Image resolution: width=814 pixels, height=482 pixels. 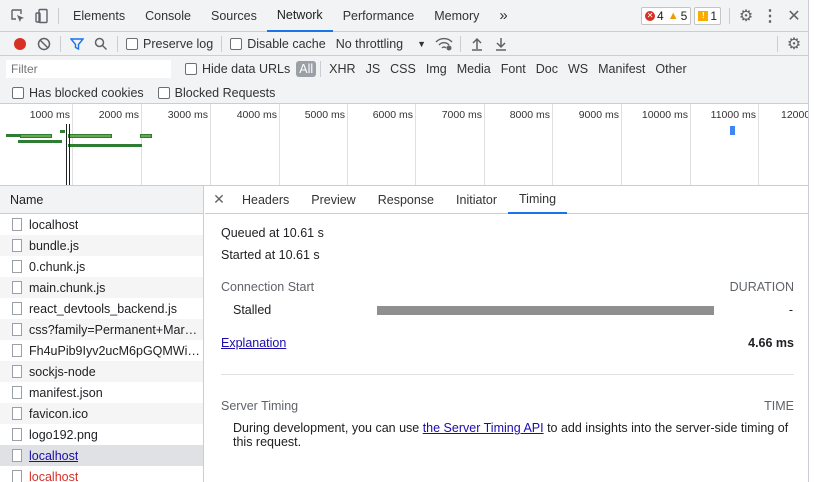 What do you see at coordinates (703, 15) in the screenshot?
I see `info-icon: !` at bounding box center [703, 15].